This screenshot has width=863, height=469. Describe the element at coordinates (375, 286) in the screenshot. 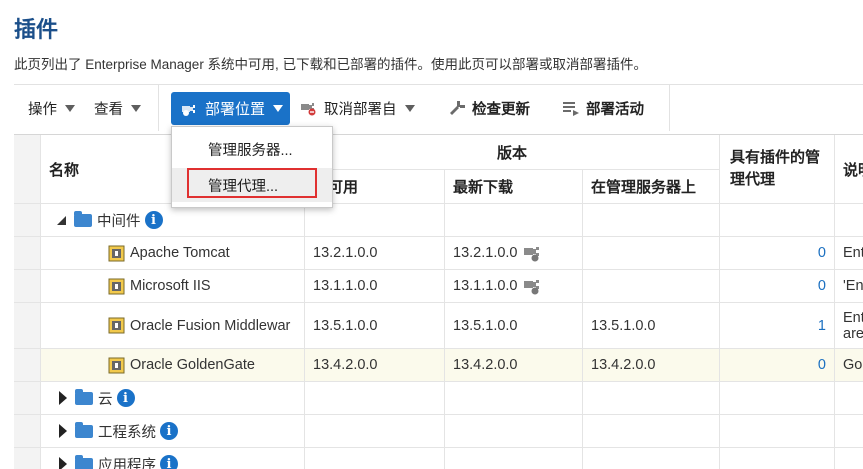

I see `version-available-cell: 13.1.1.0.0` at that location.